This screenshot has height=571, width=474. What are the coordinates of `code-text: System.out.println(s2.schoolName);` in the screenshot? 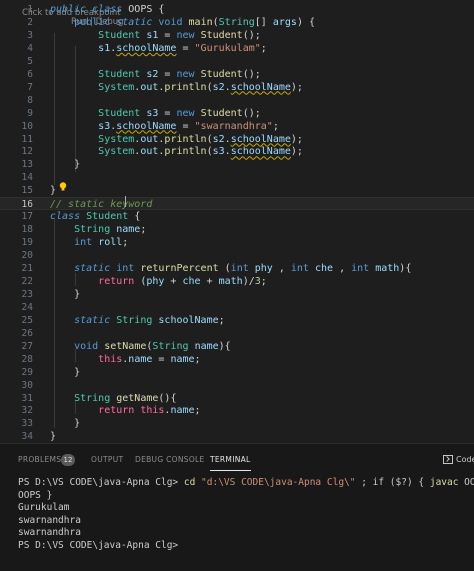 It's located at (176, 87).